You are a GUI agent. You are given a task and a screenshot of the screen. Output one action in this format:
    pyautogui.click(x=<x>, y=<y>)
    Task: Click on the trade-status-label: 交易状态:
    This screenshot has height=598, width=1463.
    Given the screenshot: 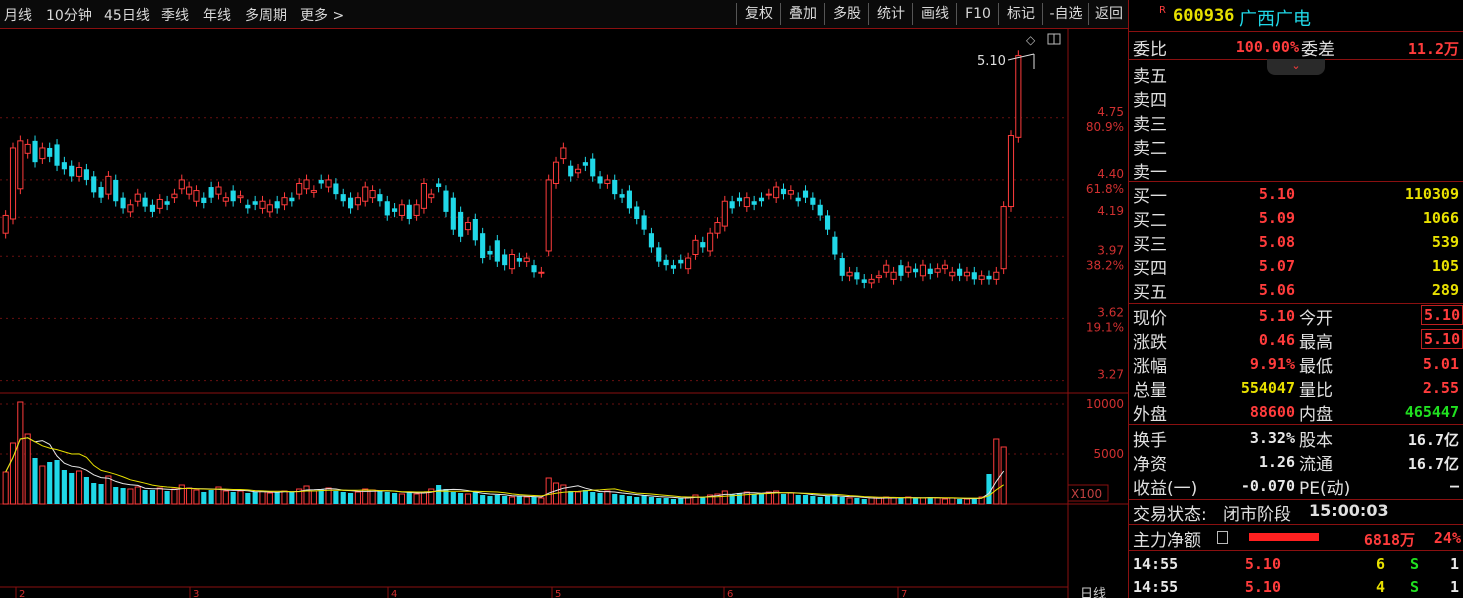 What is the action you would take?
    pyautogui.click(x=1170, y=515)
    